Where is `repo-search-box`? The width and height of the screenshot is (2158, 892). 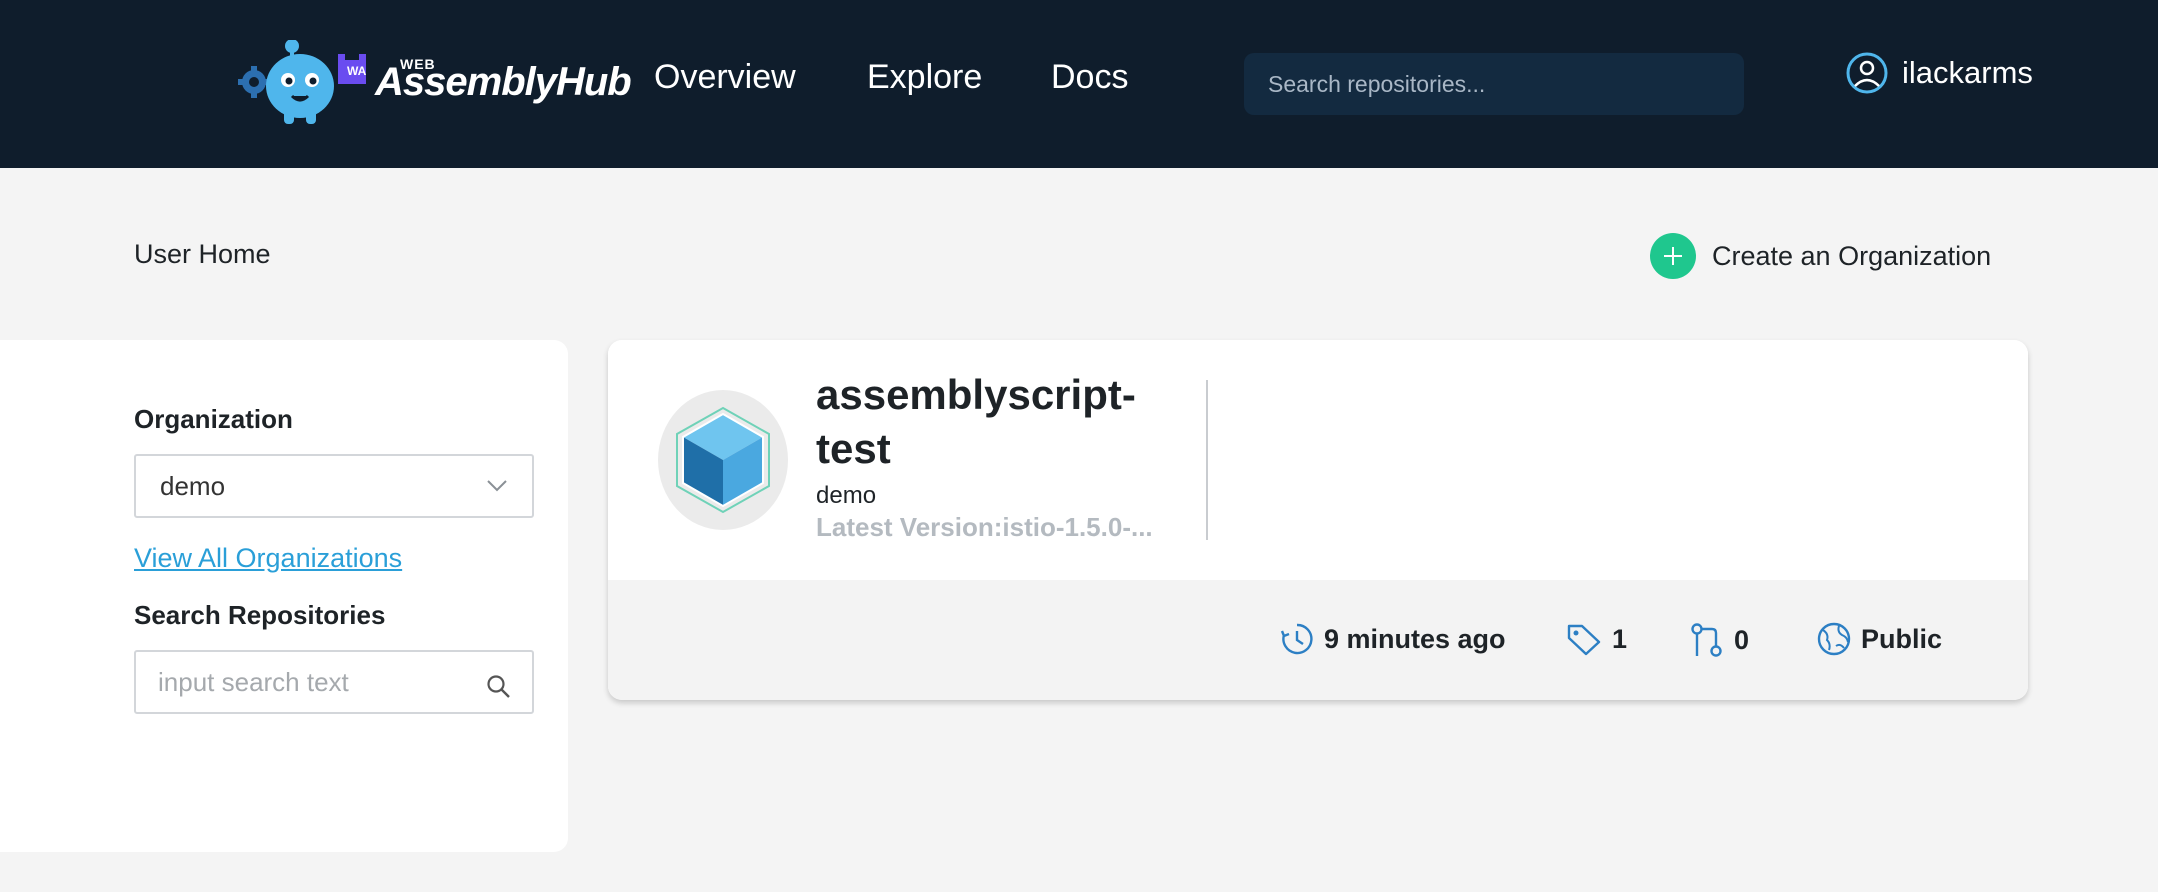 repo-search-box is located at coordinates (334, 682).